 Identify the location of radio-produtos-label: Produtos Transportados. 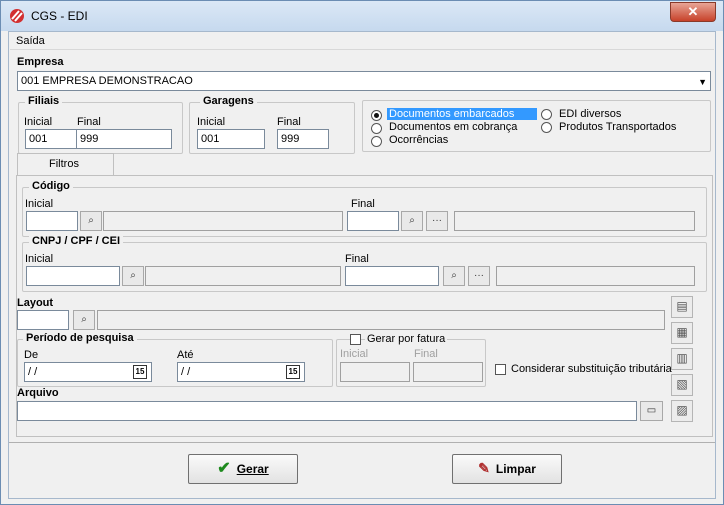
(617, 127).